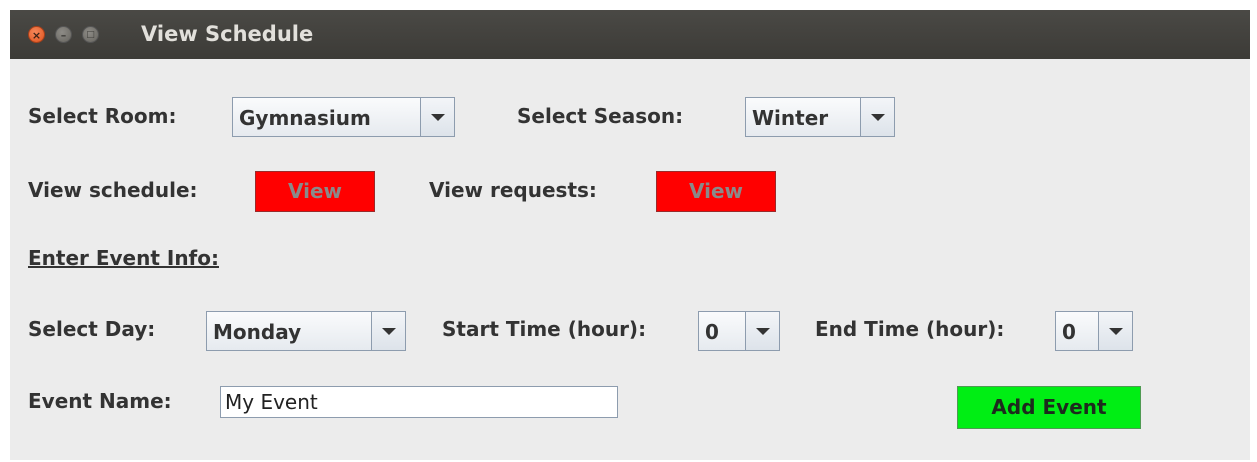  What do you see at coordinates (305, 118) in the screenshot?
I see `room-select-value: Gymnasium` at bounding box center [305, 118].